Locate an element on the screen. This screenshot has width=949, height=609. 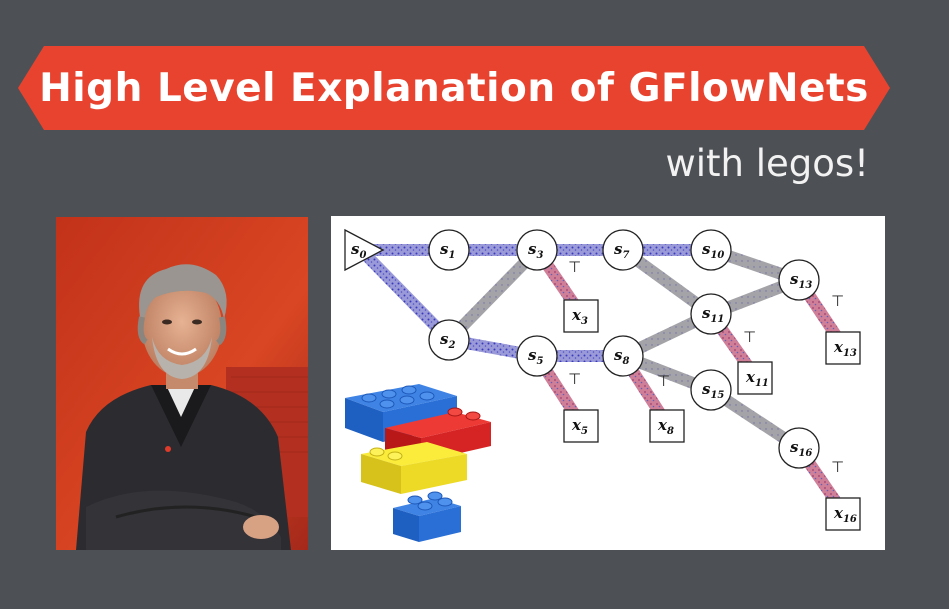
node-s8: s8 is located at coordinates (623, 356).